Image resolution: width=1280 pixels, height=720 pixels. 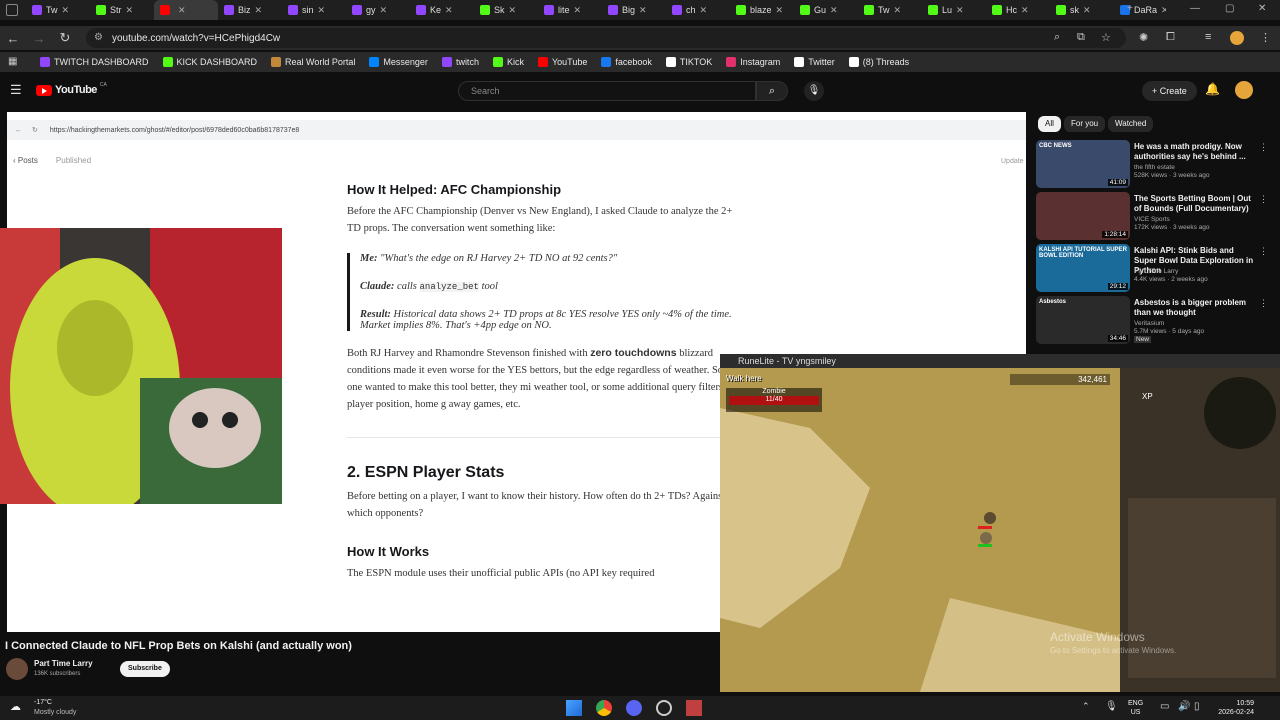 What do you see at coordinates (762, 10) in the screenshot?
I see `browser-tab: blaze ✕` at bounding box center [762, 10].